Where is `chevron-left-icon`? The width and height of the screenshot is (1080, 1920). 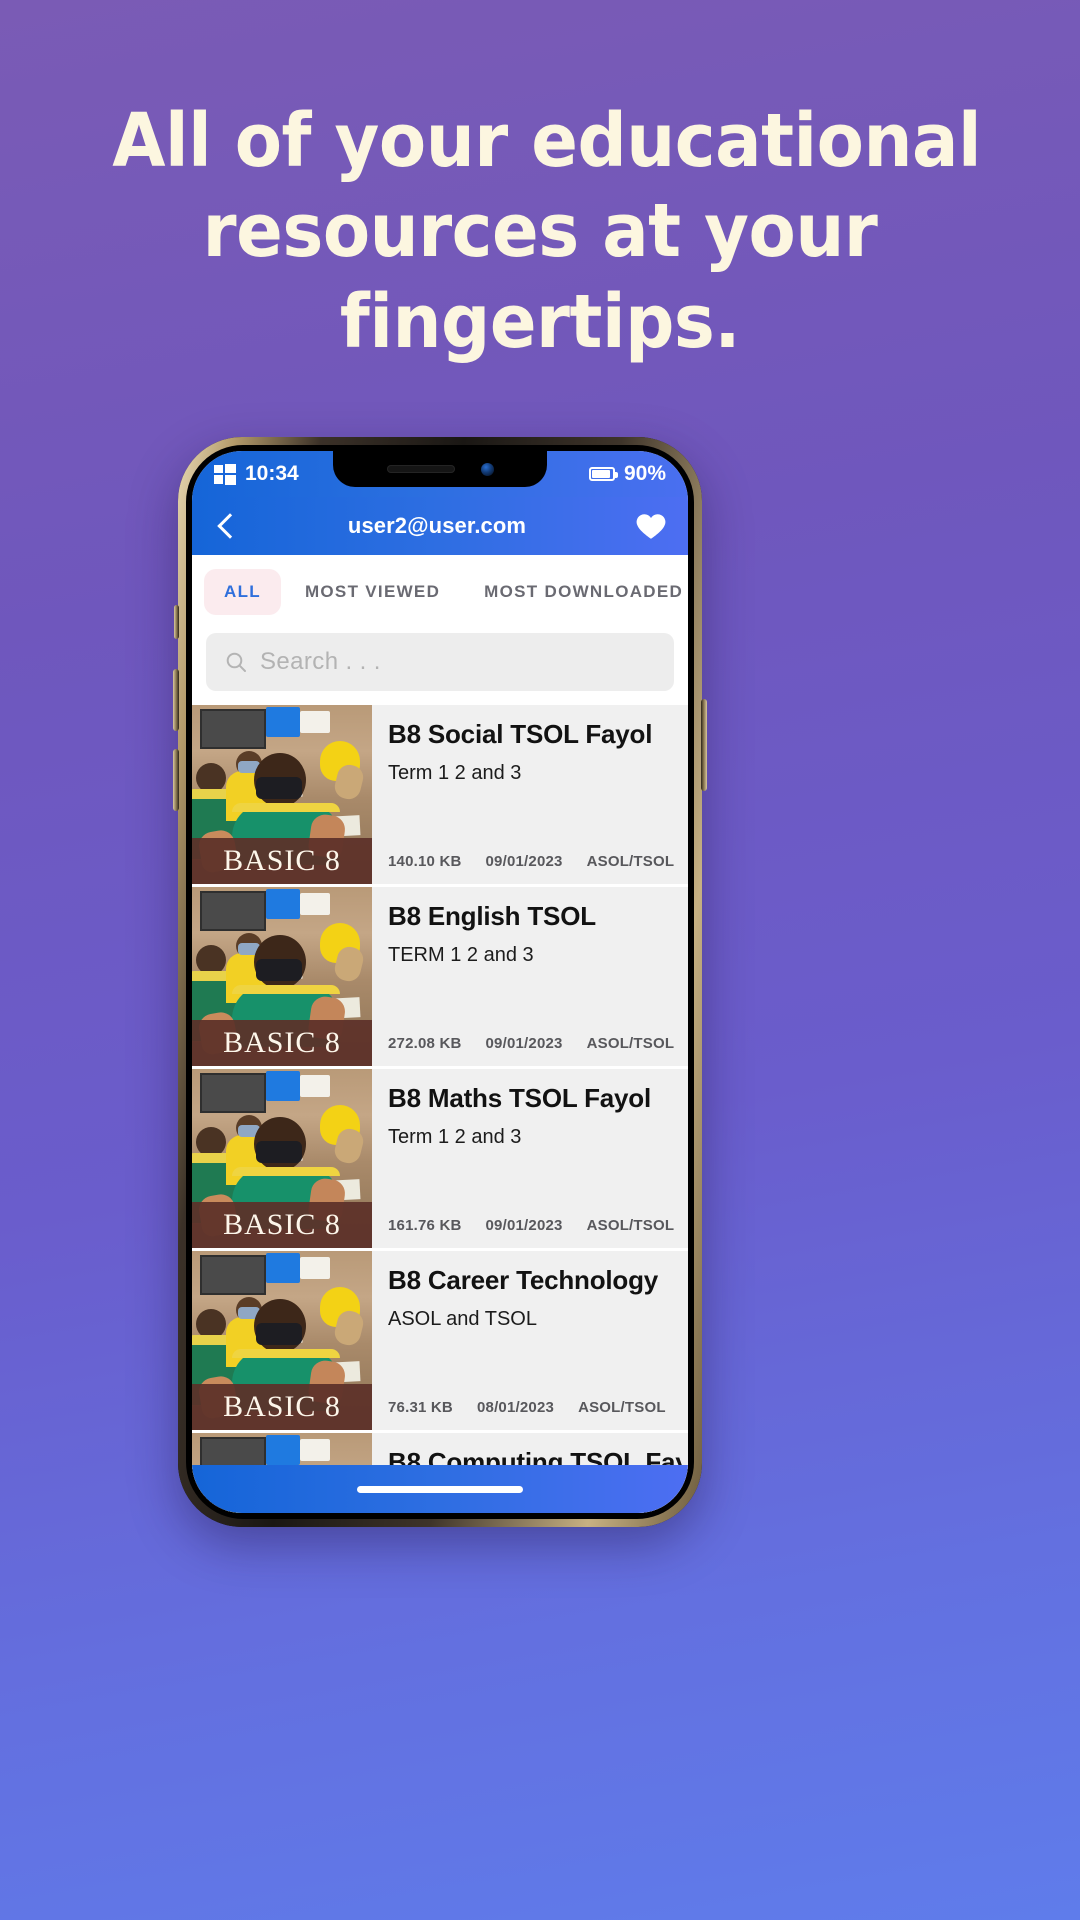 chevron-left-icon is located at coordinates (226, 526).